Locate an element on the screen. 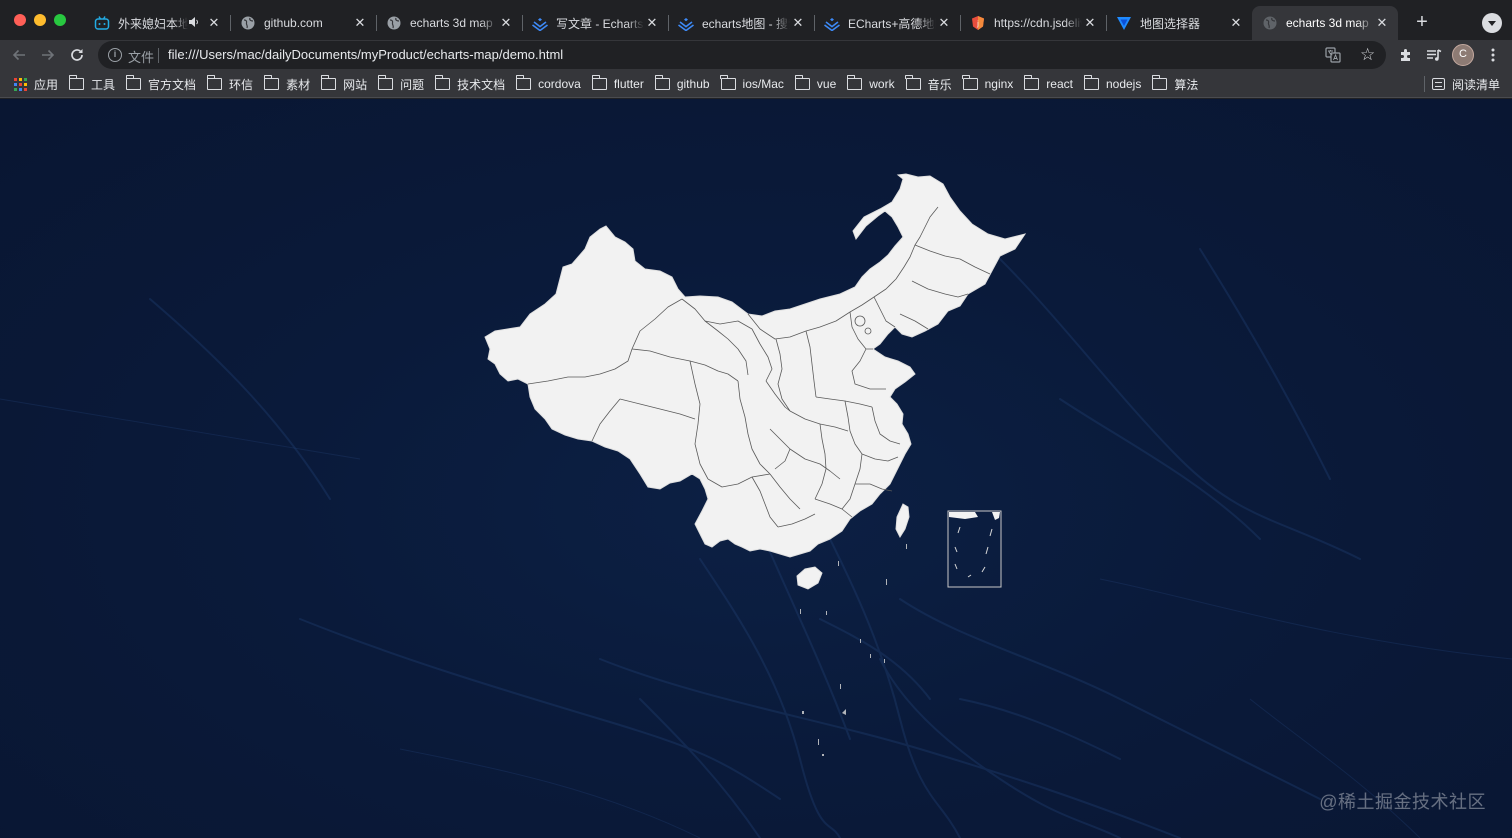 The width and height of the screenshot is (1512, 838). translate-icon is located at coordinates (1333, 55).